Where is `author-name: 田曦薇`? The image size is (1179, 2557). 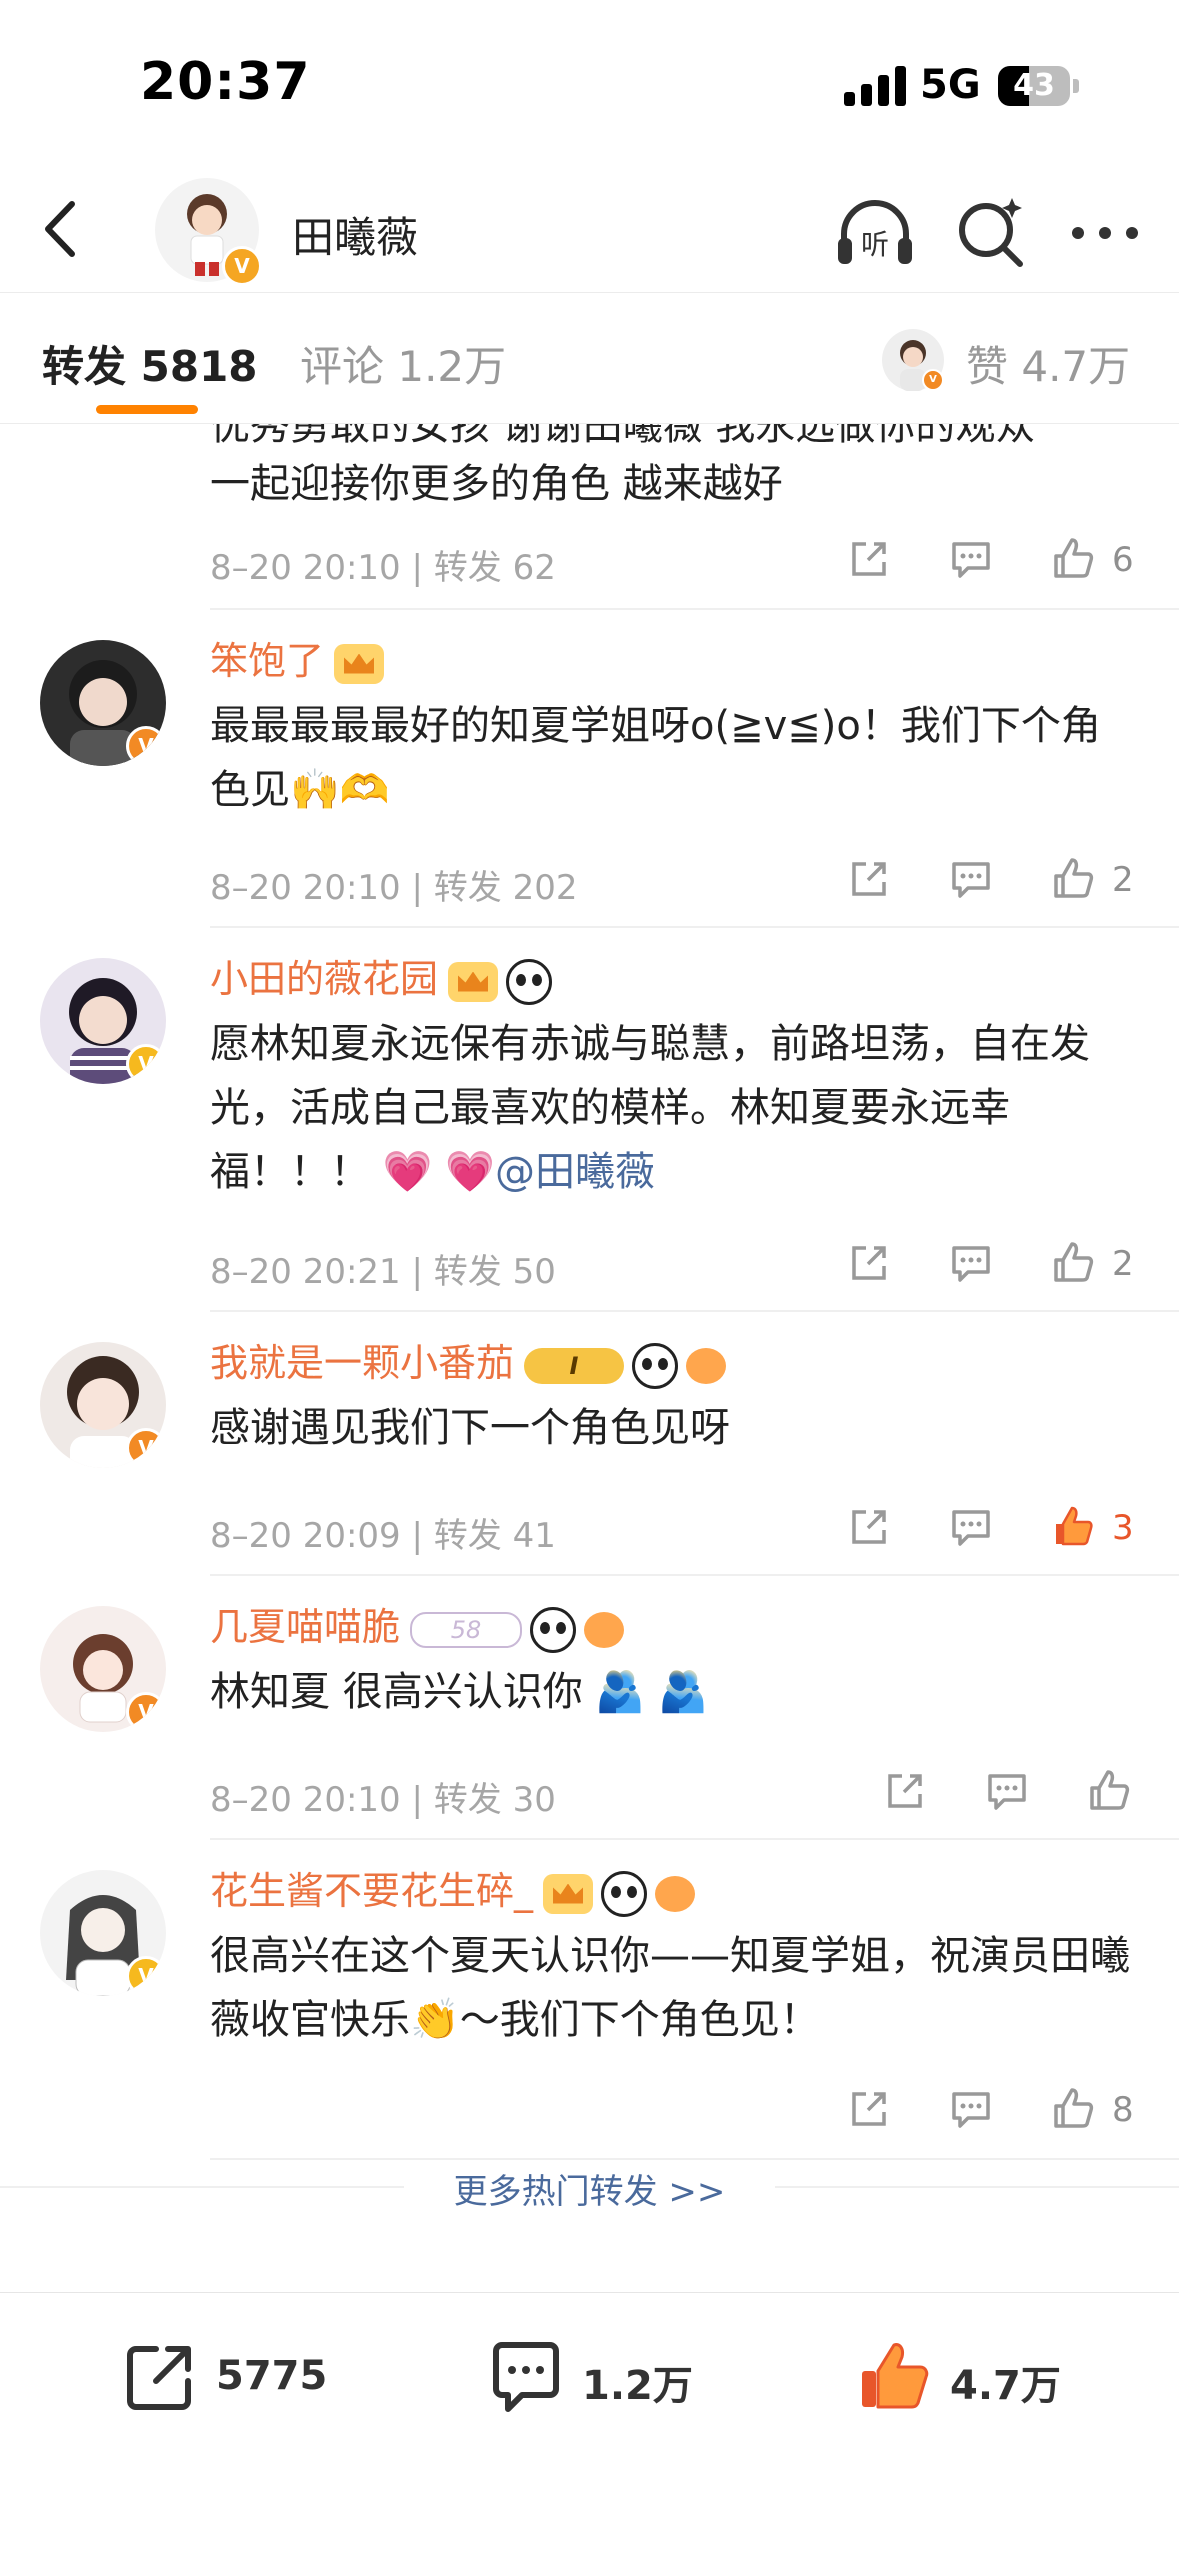 author-name: 田曦薇 is located at coordinates (355, 234).